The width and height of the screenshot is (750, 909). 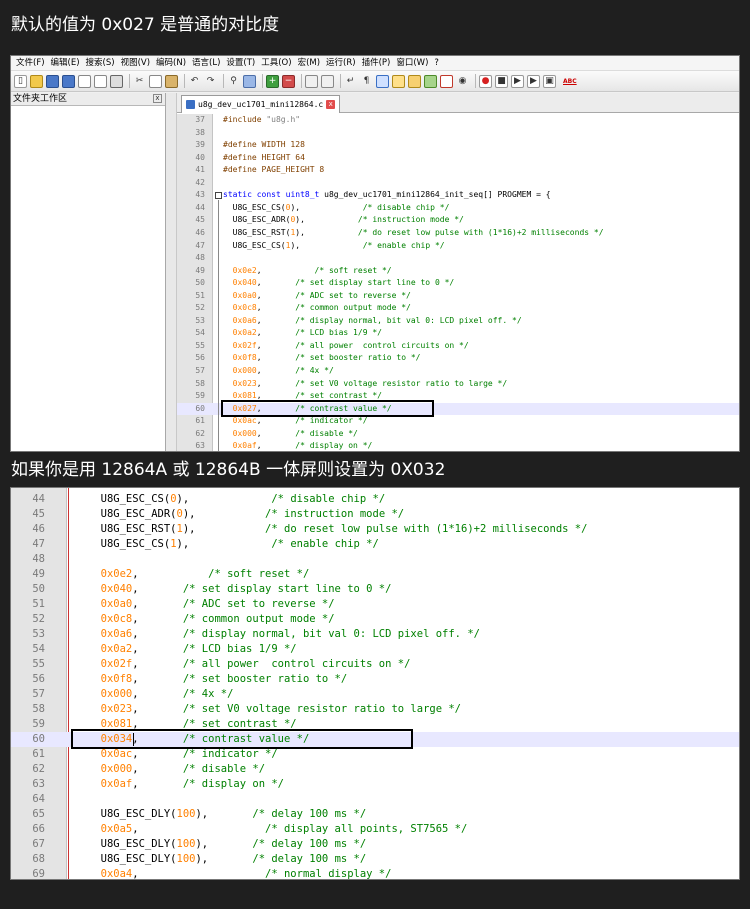 What do you see at coordinates (129, 544) in the screenshot?
I see `code-token: U8G_ESC_CS(` at bounding box center [129, 544].